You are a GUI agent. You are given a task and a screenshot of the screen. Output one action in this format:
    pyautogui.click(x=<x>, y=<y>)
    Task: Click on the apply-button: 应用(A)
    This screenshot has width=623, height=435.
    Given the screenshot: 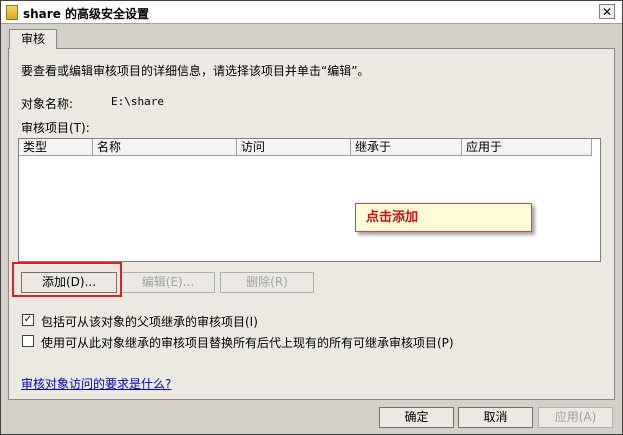 What is the action you would take?
    pyautogui.click(x=575, y=417)
    